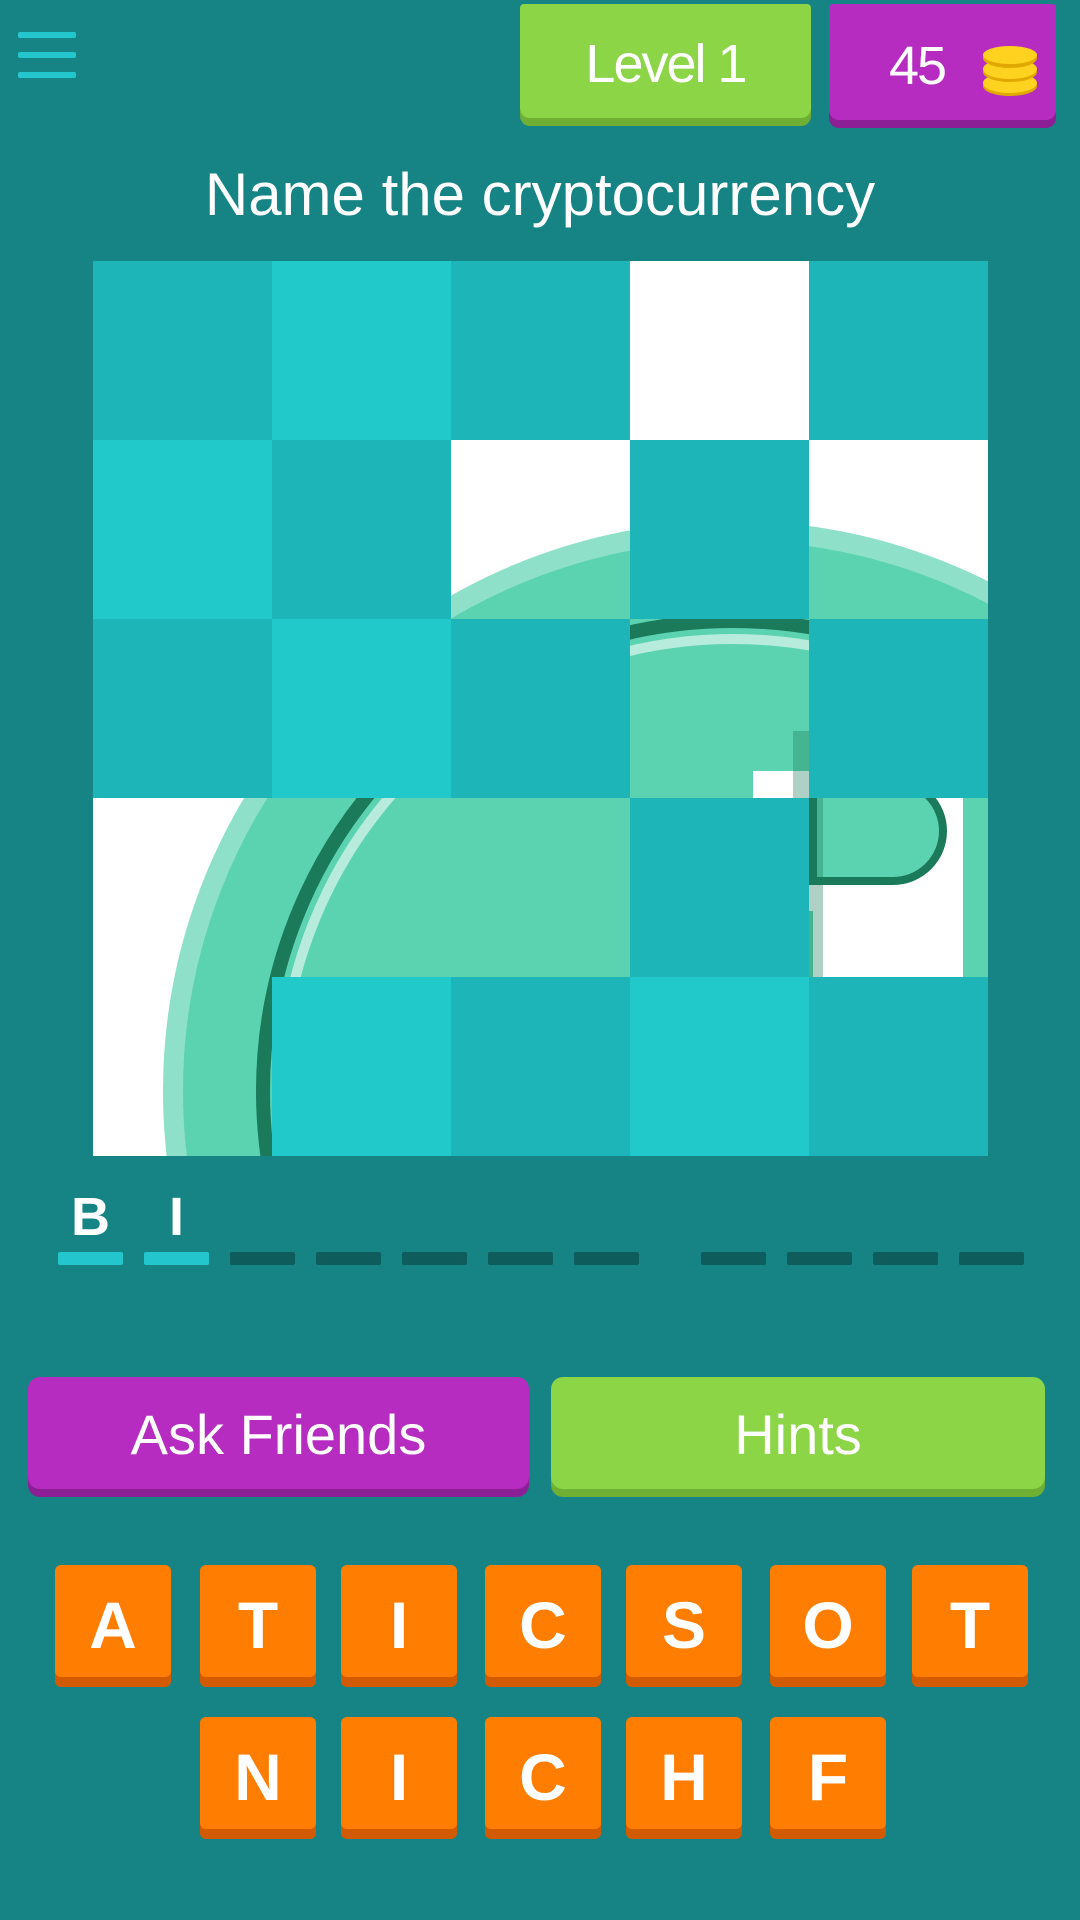 The image size is (1080, 1920). What do you see at coordinates (176, 1217) in the screenshot?
I see `answer-letter-2: I` at bounding box center [176, 1217].